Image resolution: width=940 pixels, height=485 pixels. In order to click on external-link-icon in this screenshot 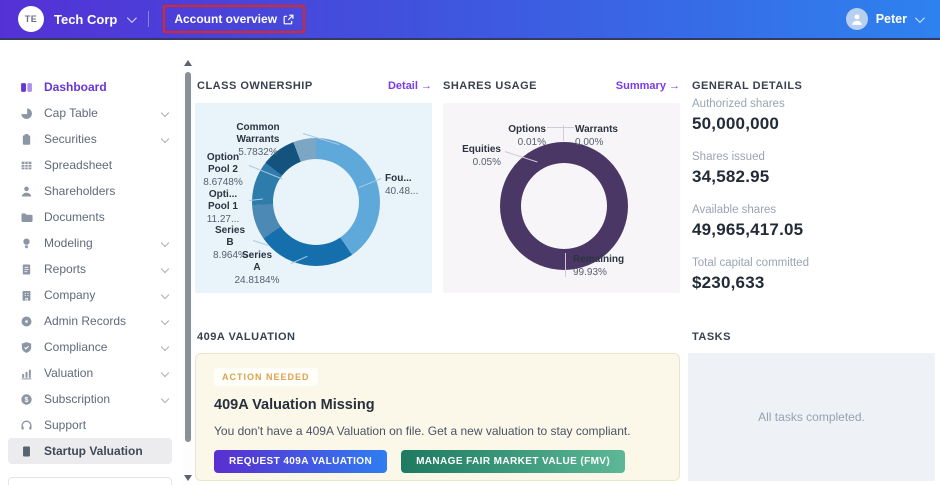, I will do `click(288, 19)`.